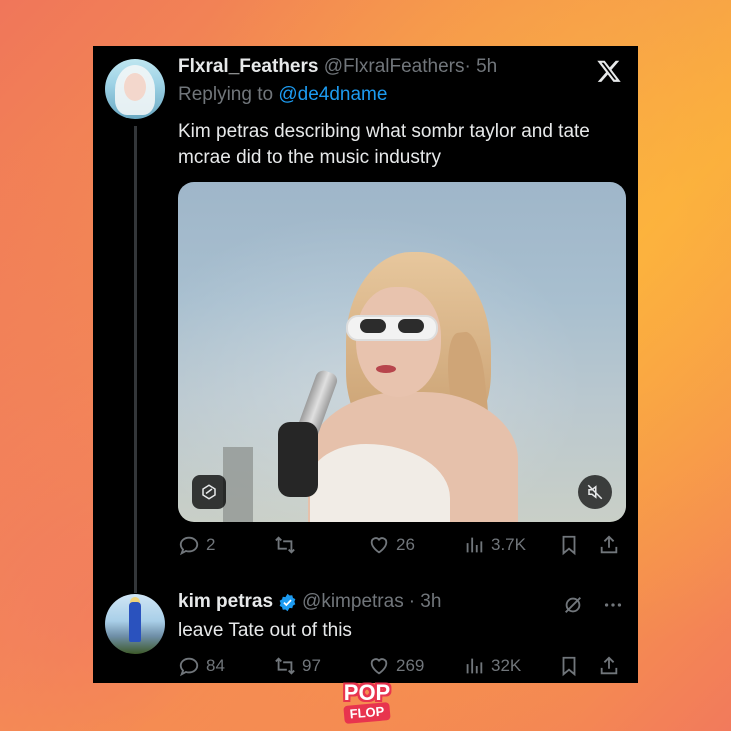  What do you see at coordinates (394, 66) in the screenshot?
I see `user-handle: @FlxralFeathers` at bounding box center [394, 66].